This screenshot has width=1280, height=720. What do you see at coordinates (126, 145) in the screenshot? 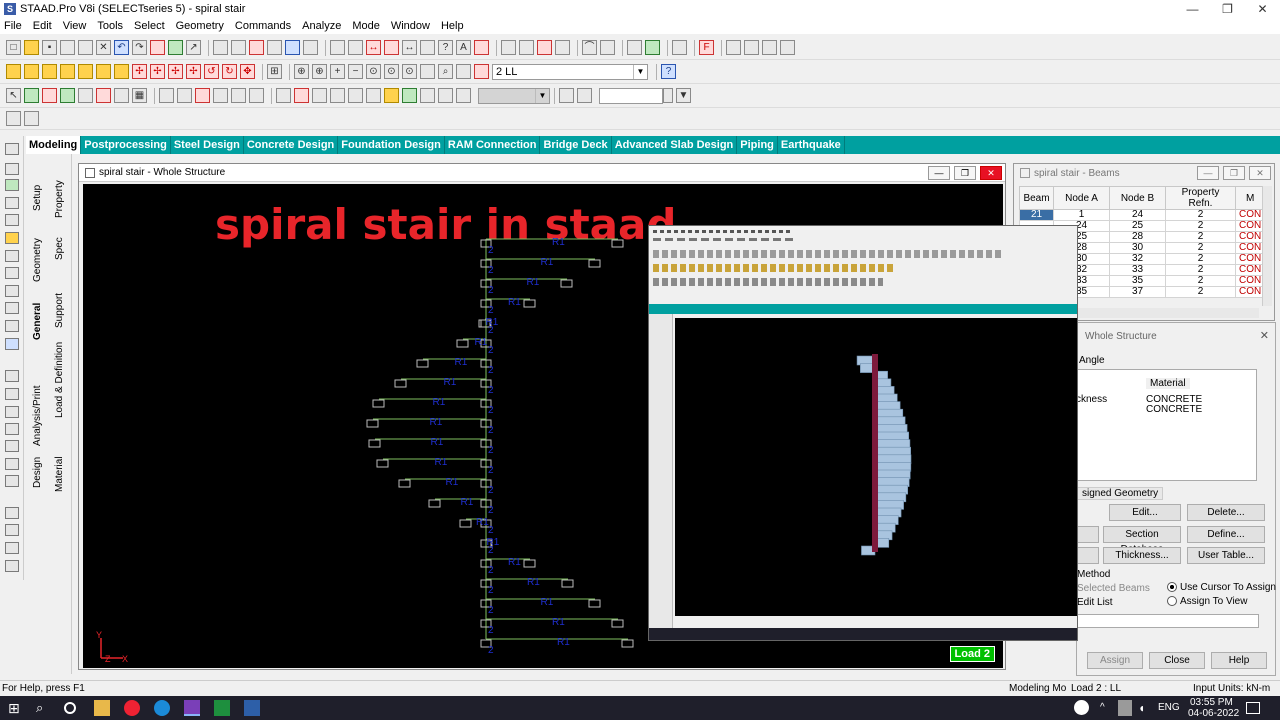
I see `tab-postprocessing: Postprocessing` at bounding box center [126, 145].